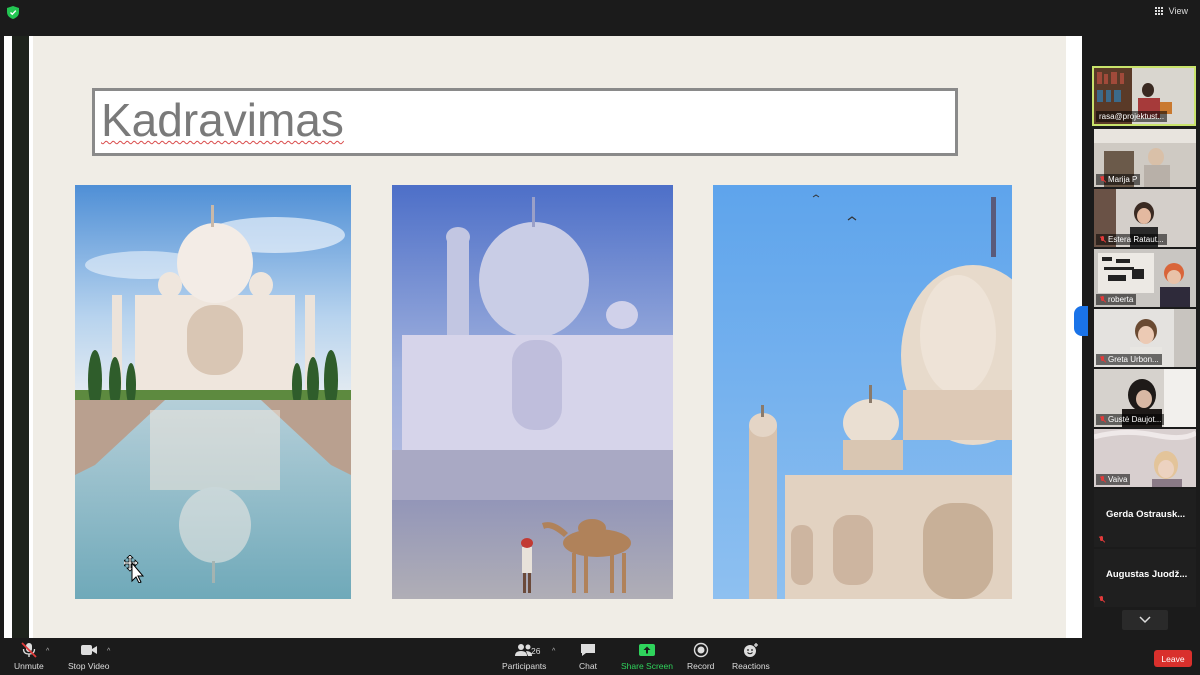  What do you see at coordinates (88, 656) in the screenshot?
I see `stop-video-button: Stop Video` at bounding box center [88, 656].